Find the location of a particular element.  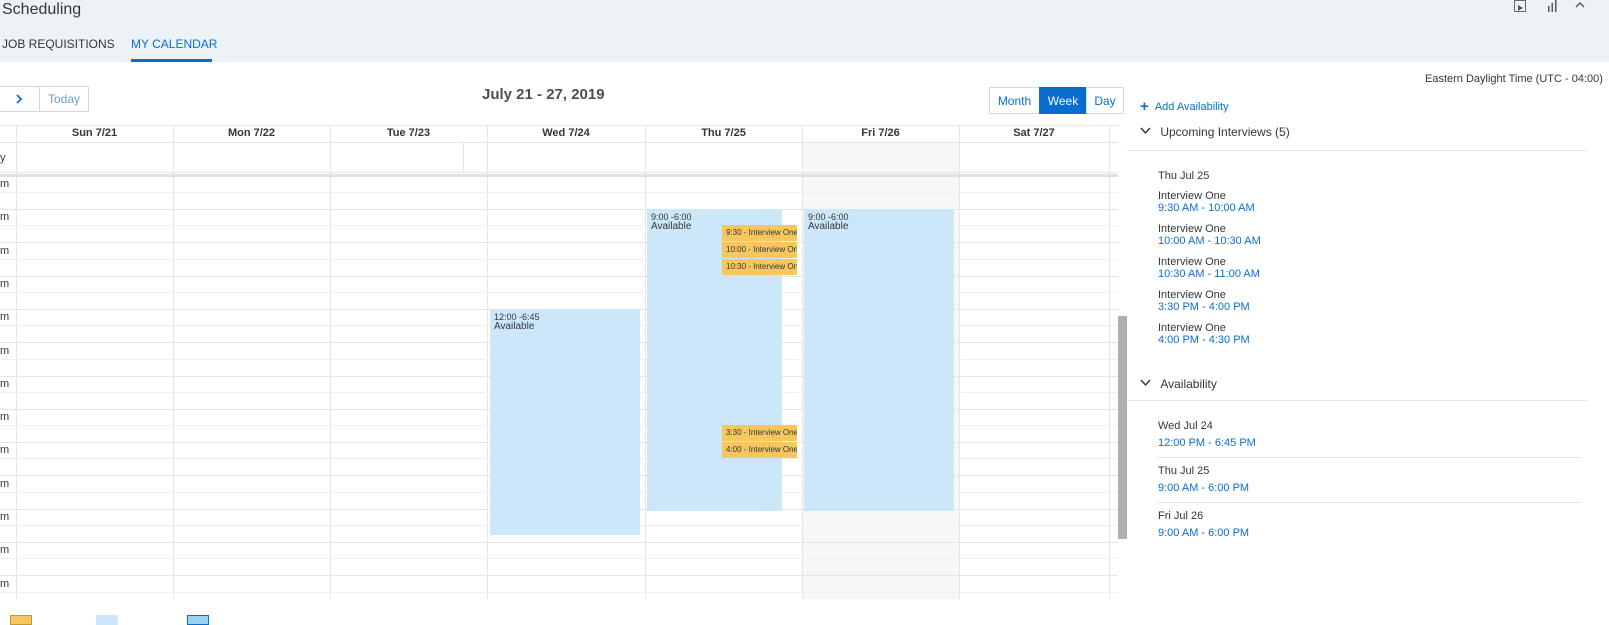

upcoming-day: Thu Jul 25 is located at coordinates (1184, 176).